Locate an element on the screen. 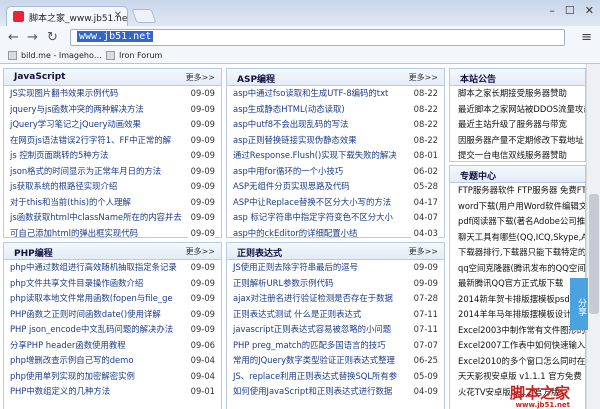  close-window-icon: ✕ is located at coordinates (589, 10).